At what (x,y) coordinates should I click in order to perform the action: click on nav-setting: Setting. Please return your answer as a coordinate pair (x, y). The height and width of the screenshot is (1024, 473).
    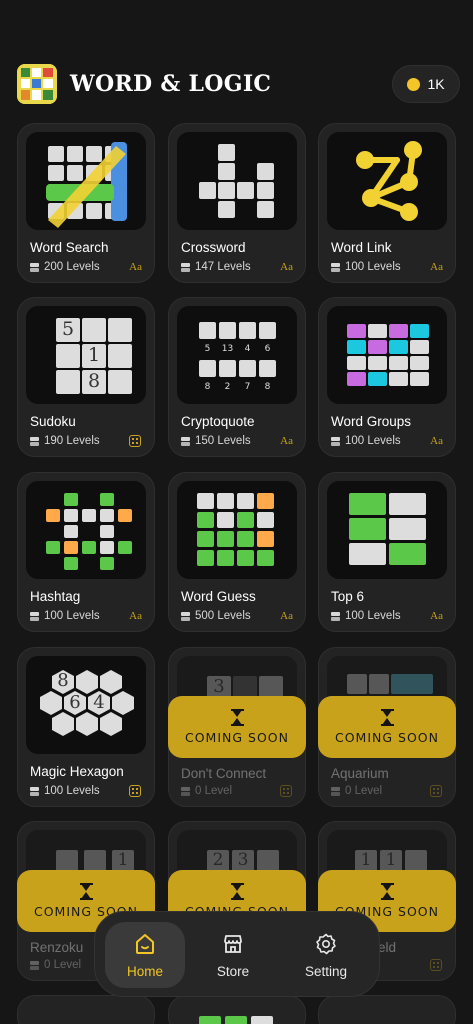
    Looking at the image, I should click on (326, 955).